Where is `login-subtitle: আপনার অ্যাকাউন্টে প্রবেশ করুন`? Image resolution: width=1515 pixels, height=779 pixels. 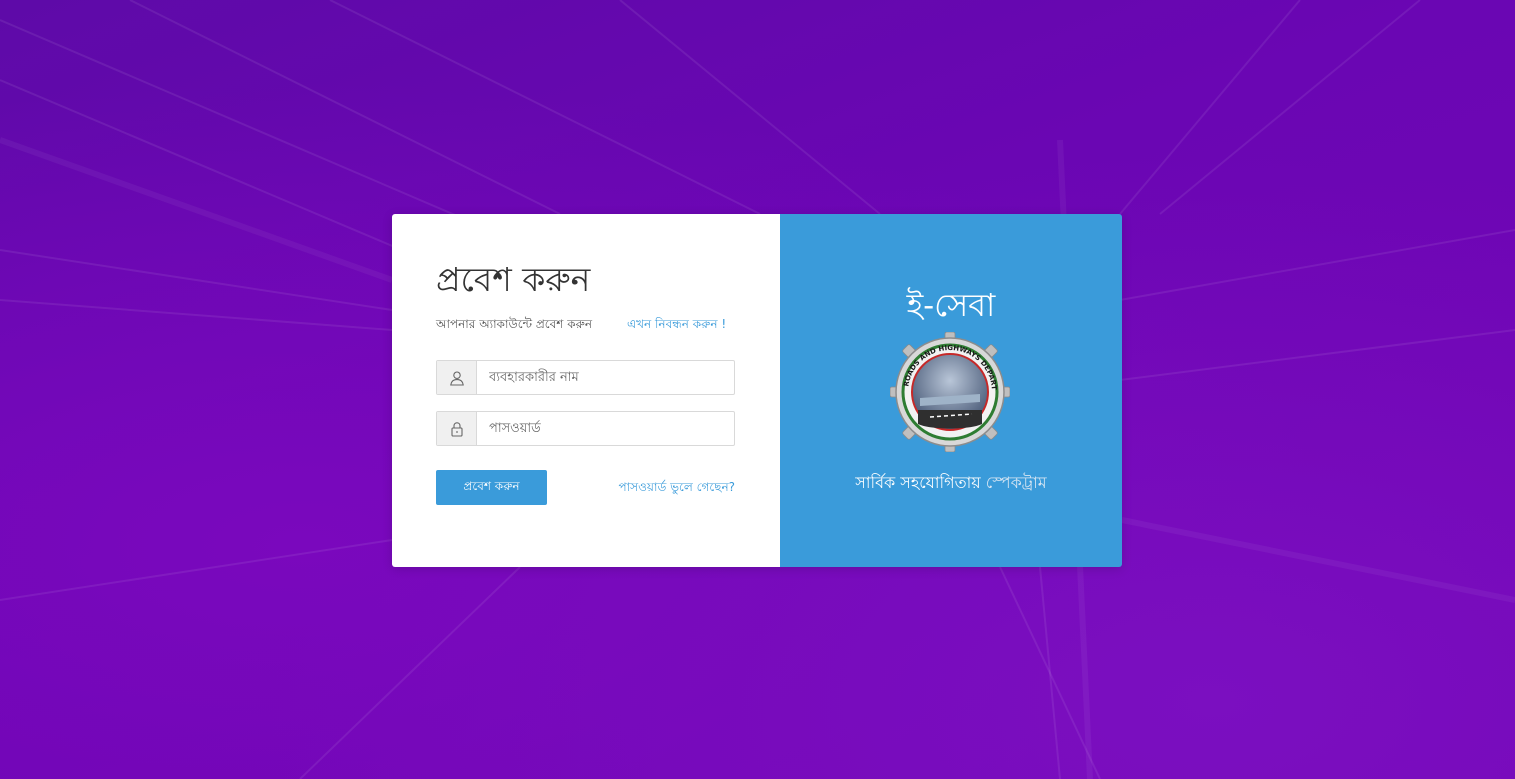 login-subtitle: আপনার অ্যাকাউন্টে প্রবেশ করুন is located at coordinates (514, 324).